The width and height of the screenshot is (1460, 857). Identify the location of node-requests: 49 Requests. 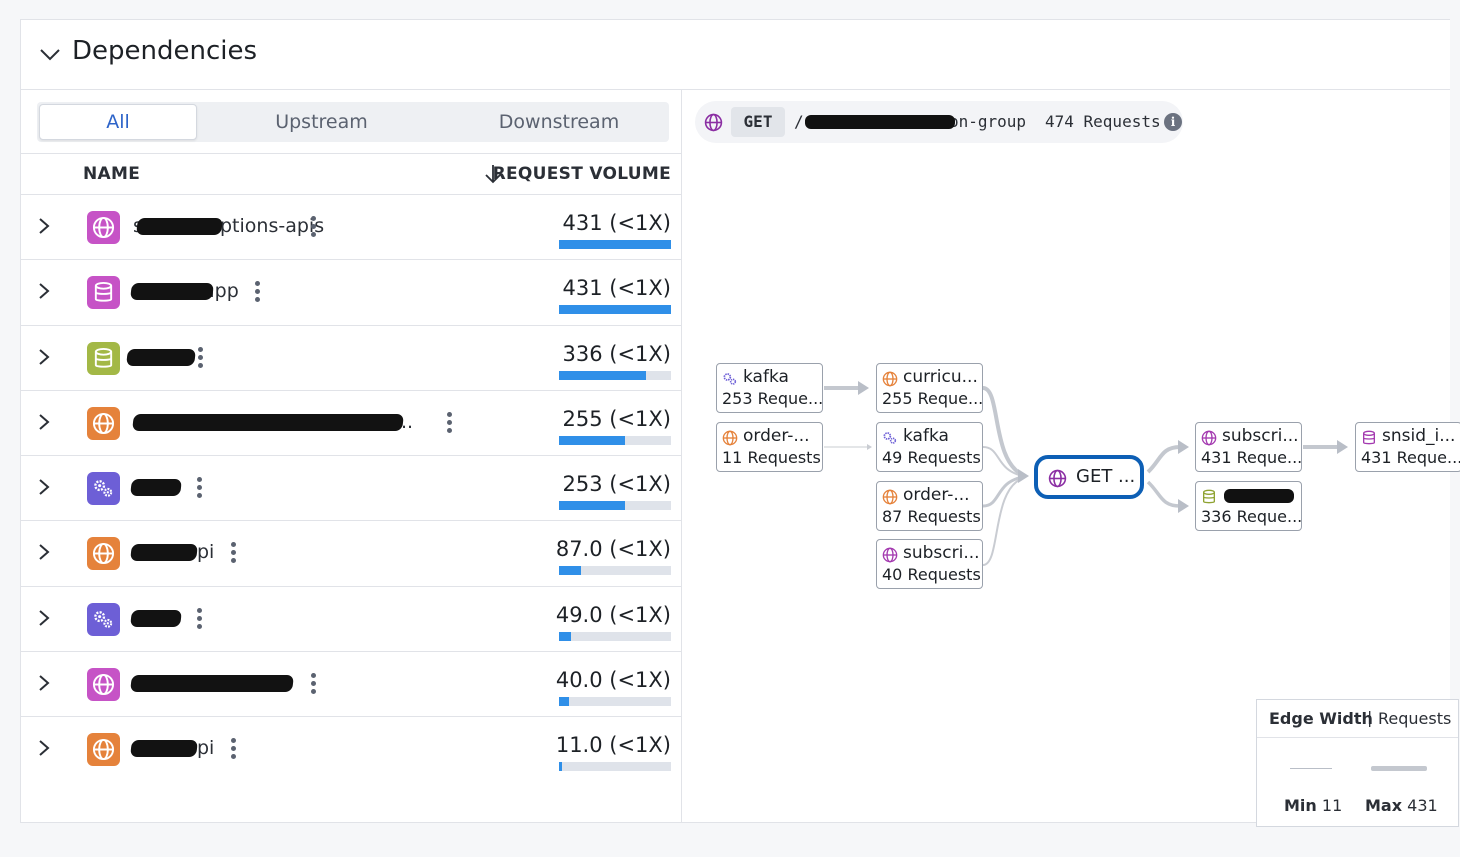
(931, 457).